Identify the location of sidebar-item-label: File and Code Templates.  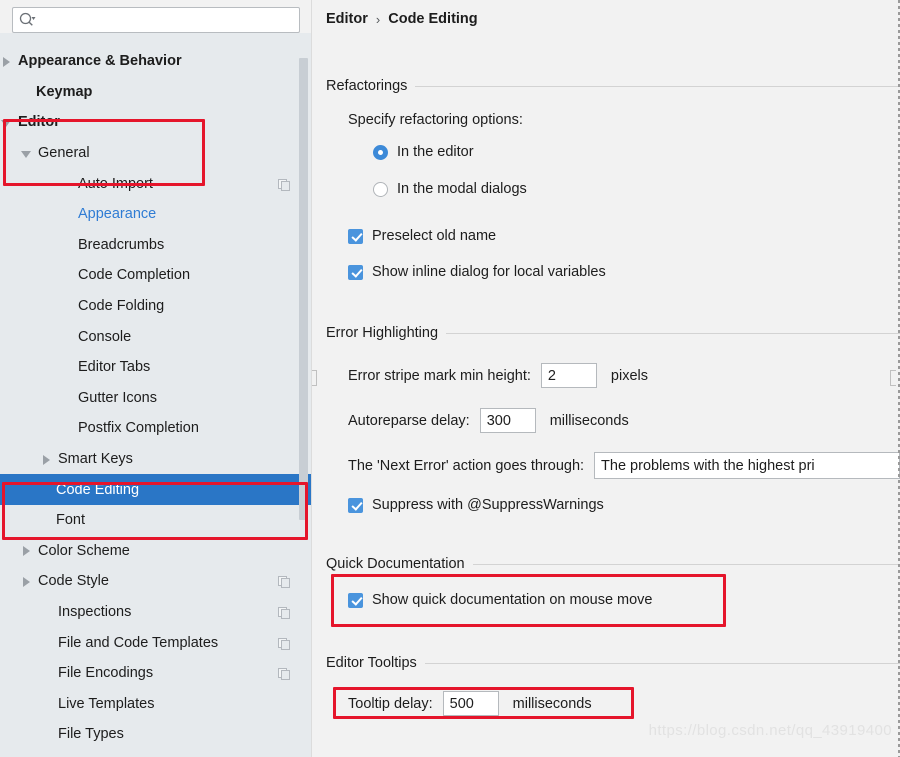
(138, 642).